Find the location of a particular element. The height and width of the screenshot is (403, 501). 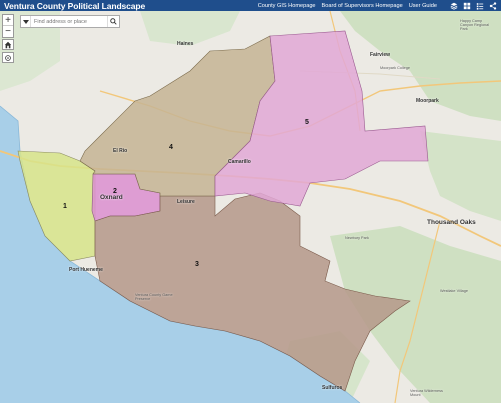

county-gis-homepage-link: County GIS Homepage is located at coordinates (287, 6).